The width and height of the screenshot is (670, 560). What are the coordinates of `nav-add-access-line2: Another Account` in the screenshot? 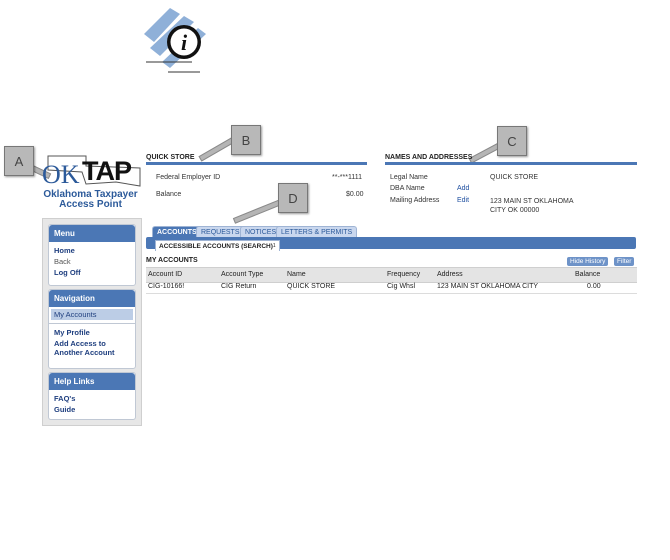 It's located at (84, 352).